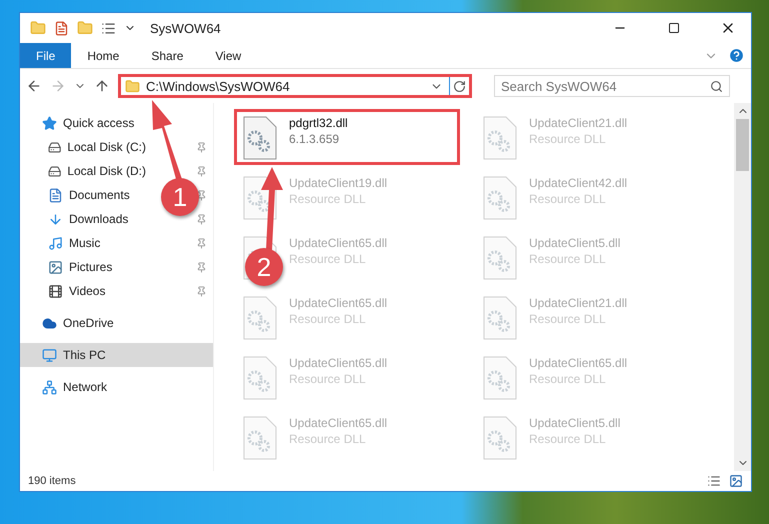 This screenshot has width=769, height=524. I want to click on sidebar-item: This PC, so click(116, 355).